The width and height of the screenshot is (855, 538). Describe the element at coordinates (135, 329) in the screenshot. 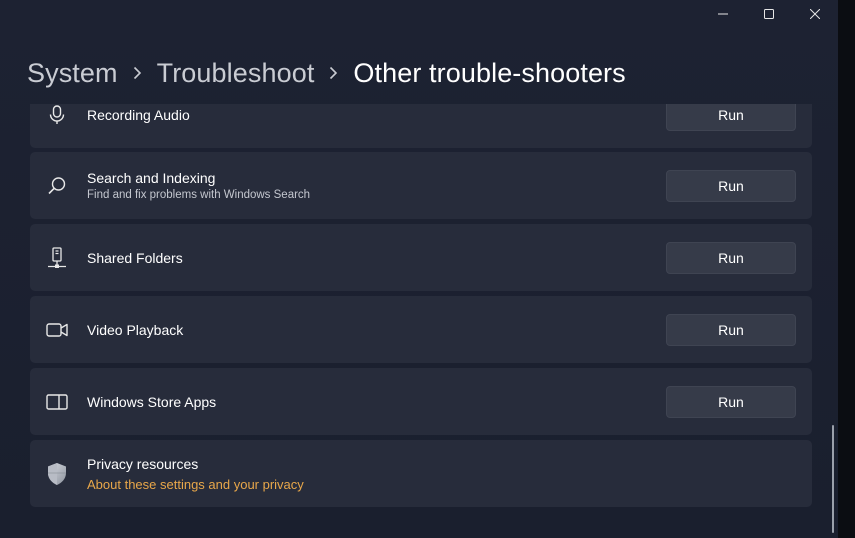

I see `troubleshooter-title: Video Playback` at that location.